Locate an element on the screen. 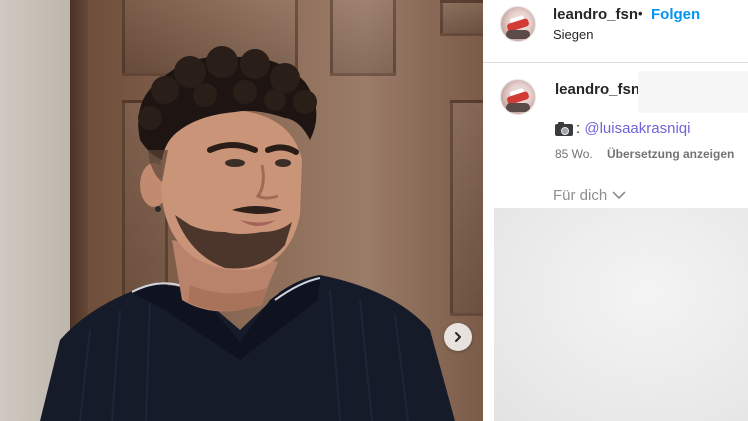  post-header: leandro_fsn • Folgen Siegen is located at coordinates (615, 31).